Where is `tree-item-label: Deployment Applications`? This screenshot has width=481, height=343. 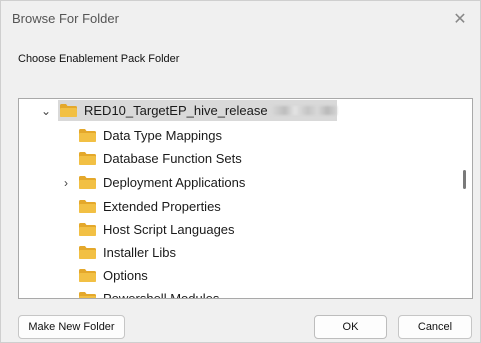 tree-item-label: Deployment Applications is located at coordinates (174, 182).